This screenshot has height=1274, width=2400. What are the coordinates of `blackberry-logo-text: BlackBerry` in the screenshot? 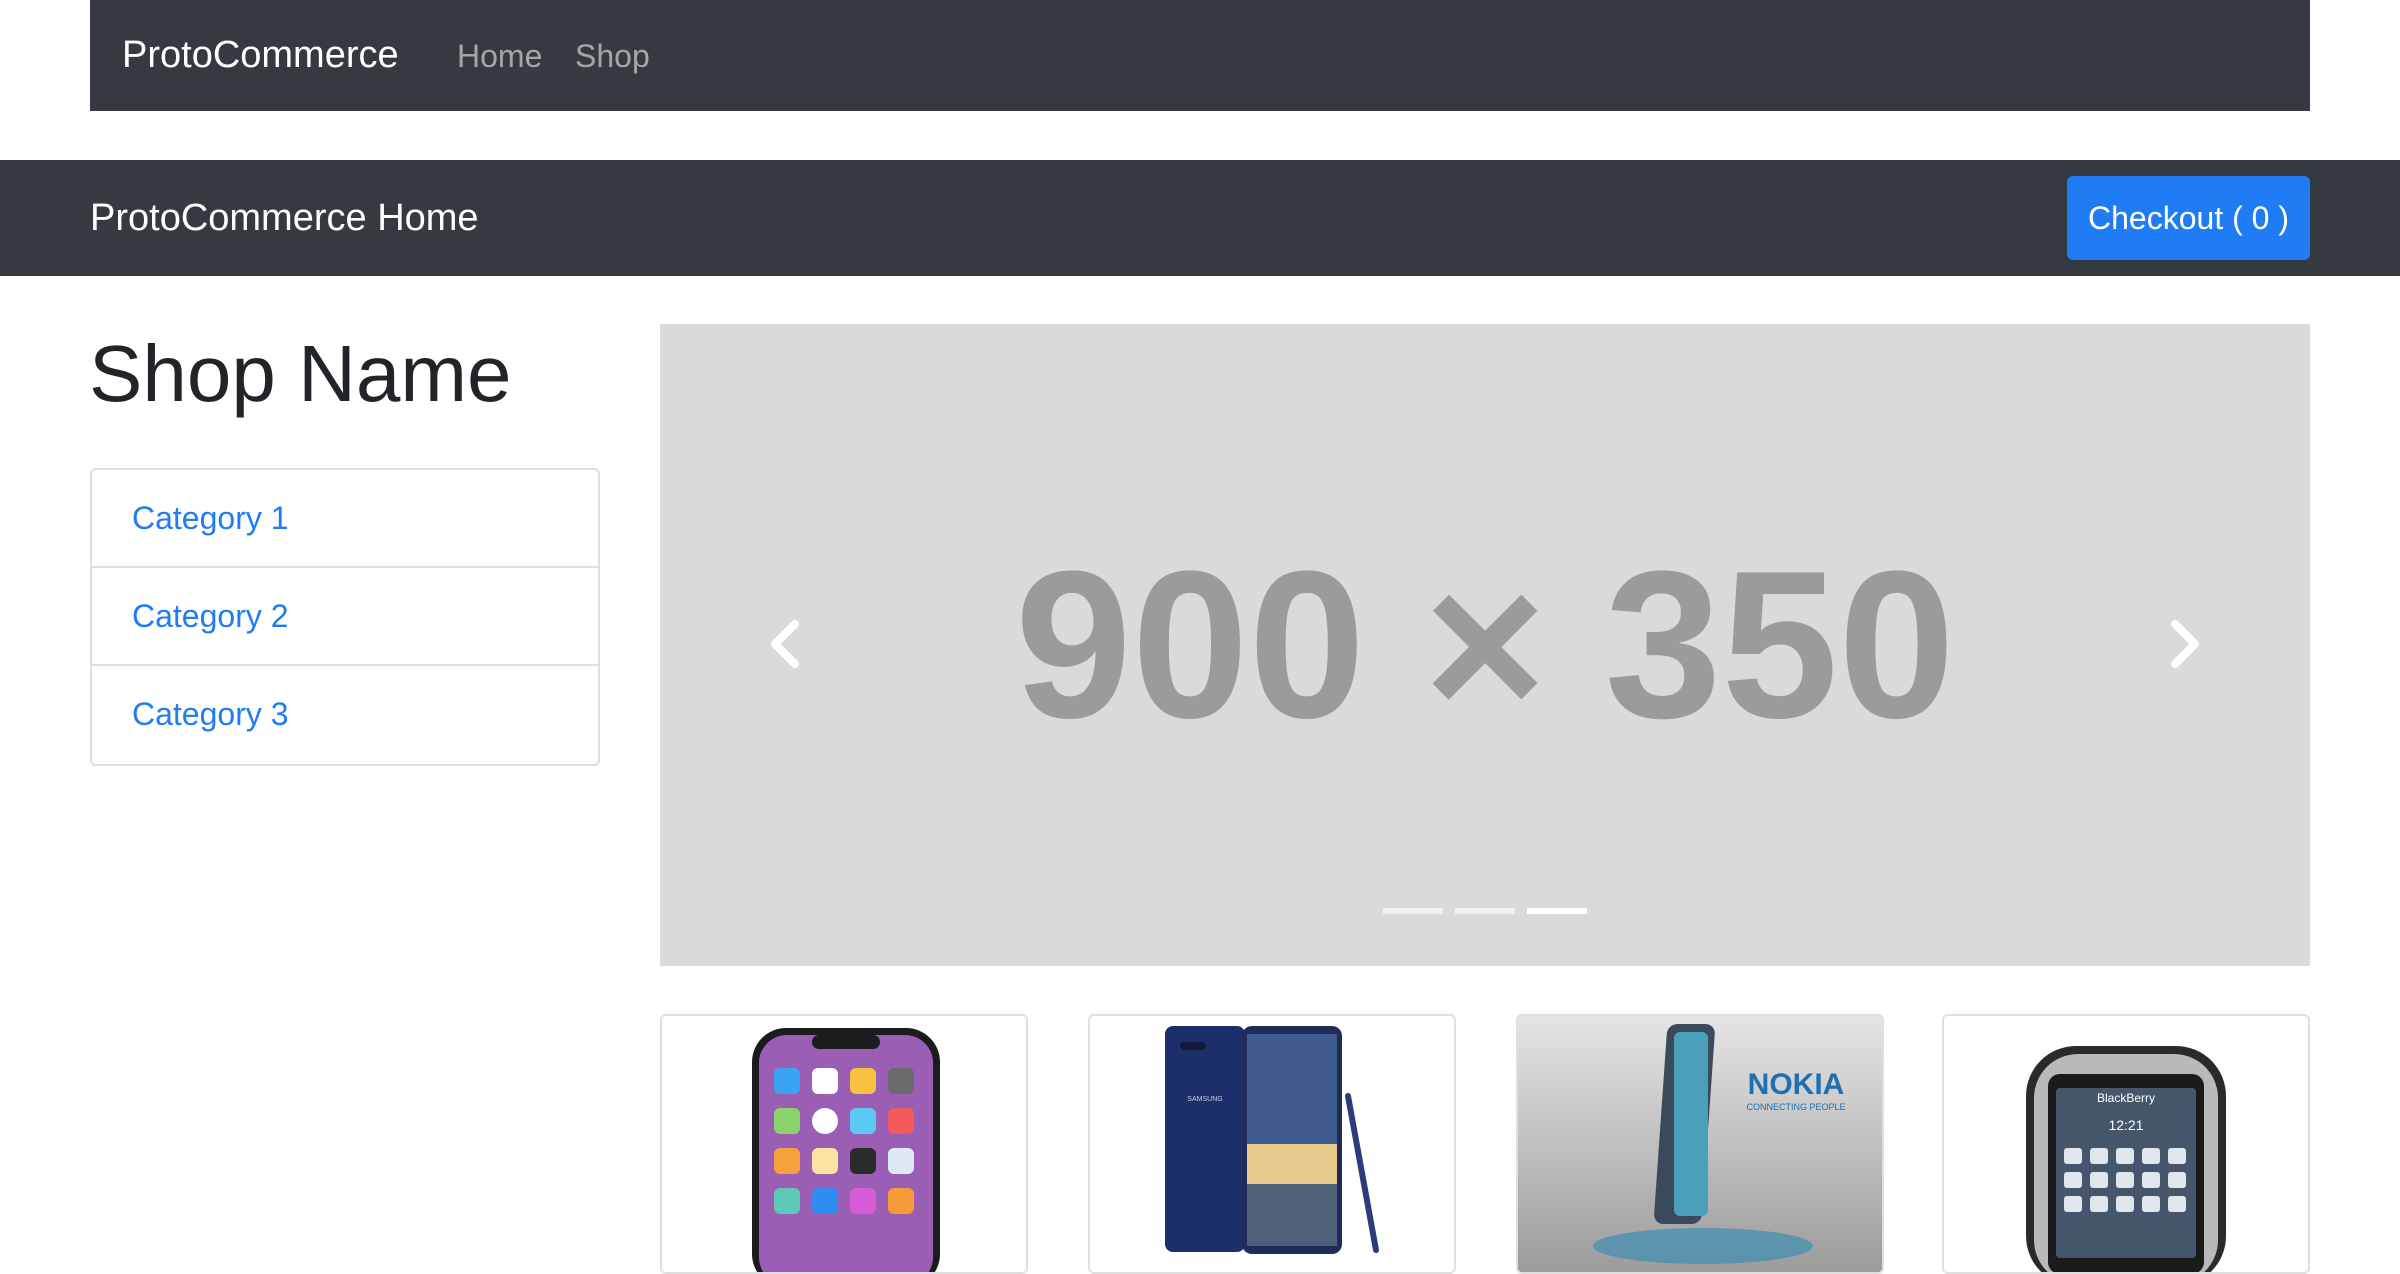 It's located at (2126, 1098).